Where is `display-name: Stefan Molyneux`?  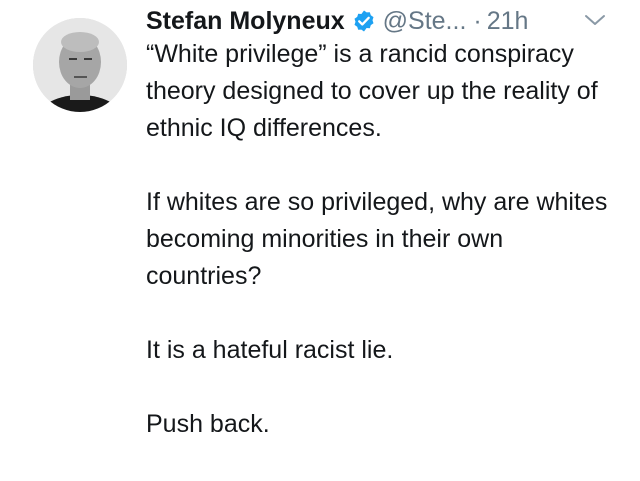 display-name: Stefan Molyneux is located at coordinates (245, 21).